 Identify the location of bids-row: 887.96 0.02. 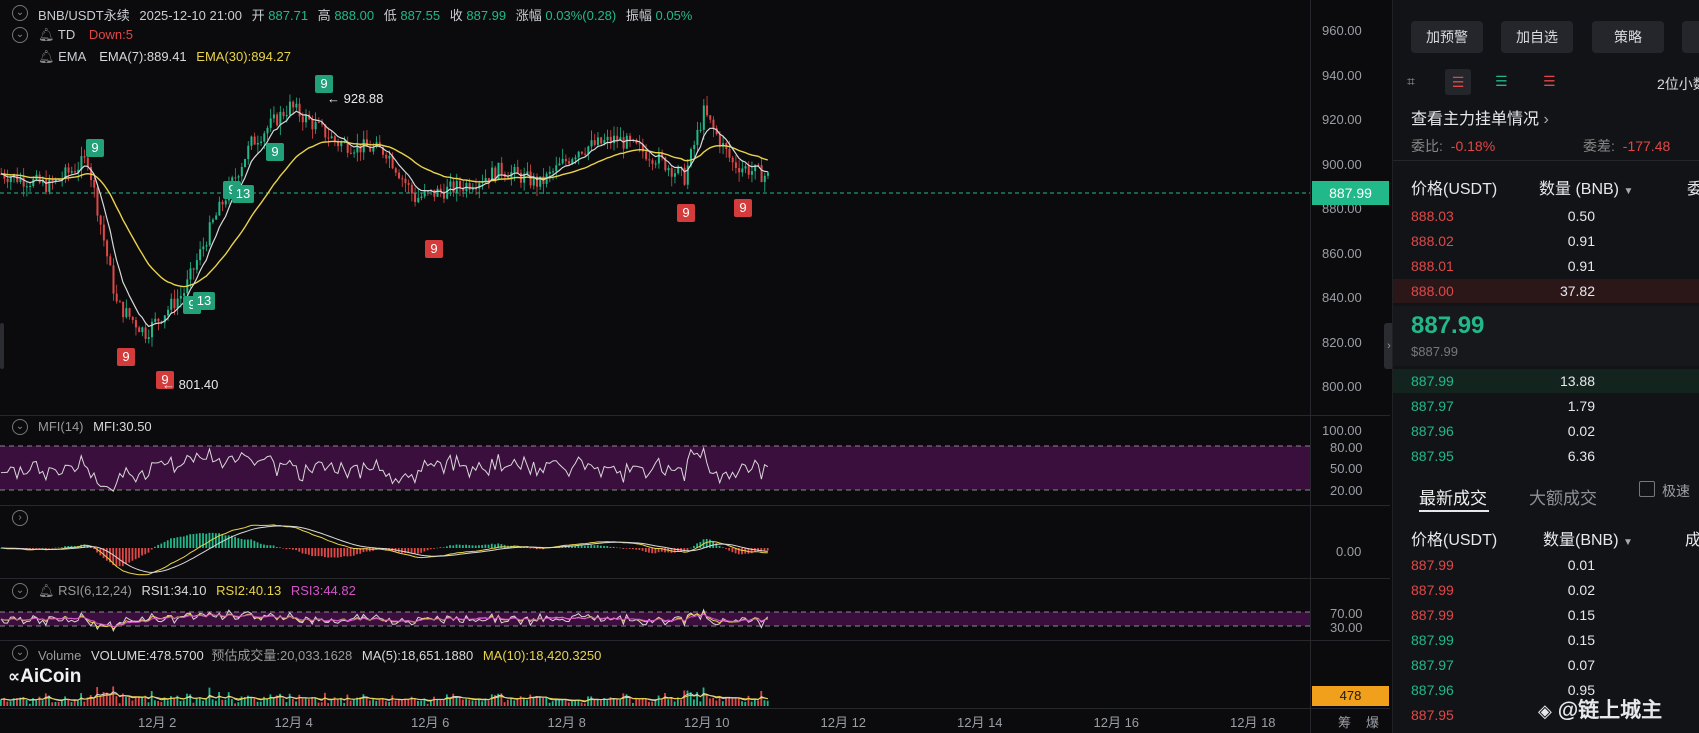
(1546, 431).